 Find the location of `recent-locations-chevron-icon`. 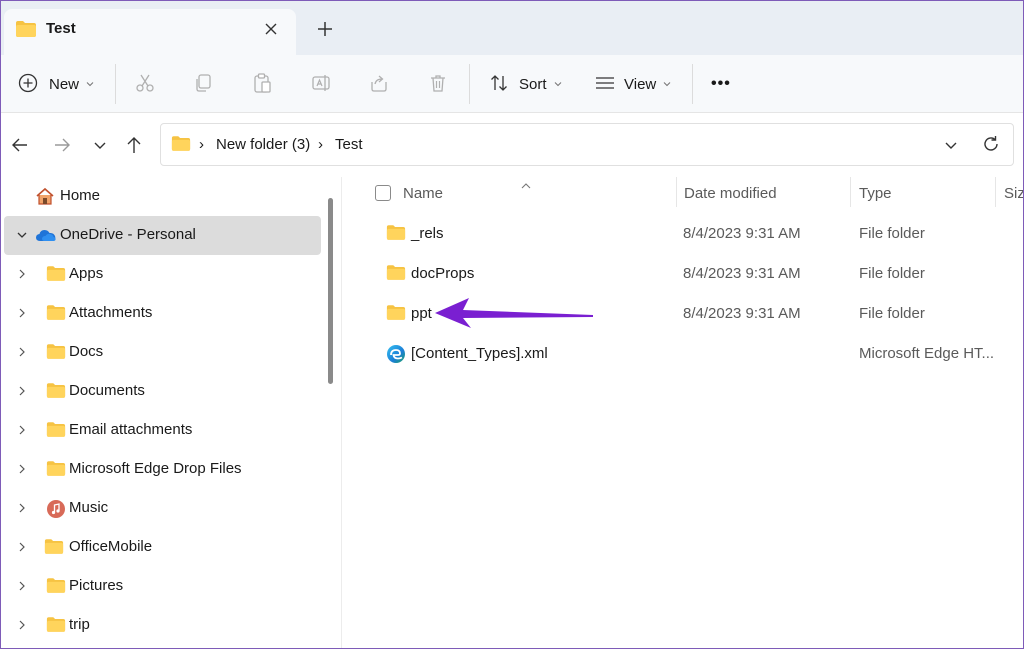

recent-locations-chevron-icon is located at coordinates (100, 145).